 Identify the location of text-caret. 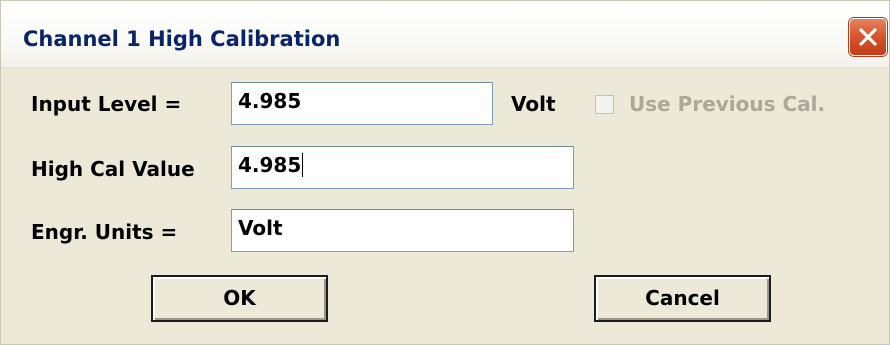
(303, 165).